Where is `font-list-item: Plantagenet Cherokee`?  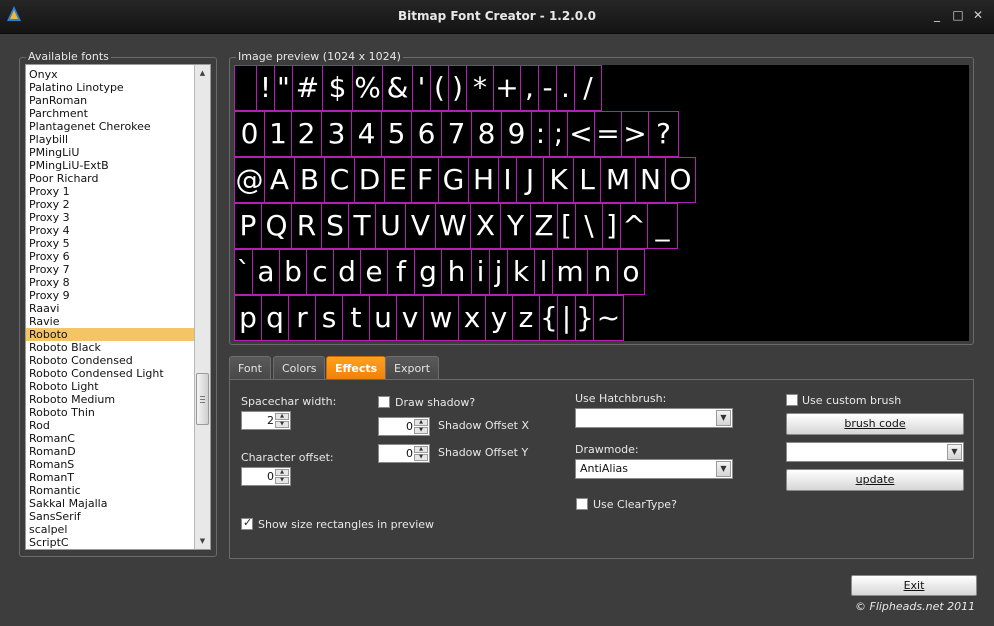
font-list-item: Plantagenet Cherokee is located at coordinates (110, 126).